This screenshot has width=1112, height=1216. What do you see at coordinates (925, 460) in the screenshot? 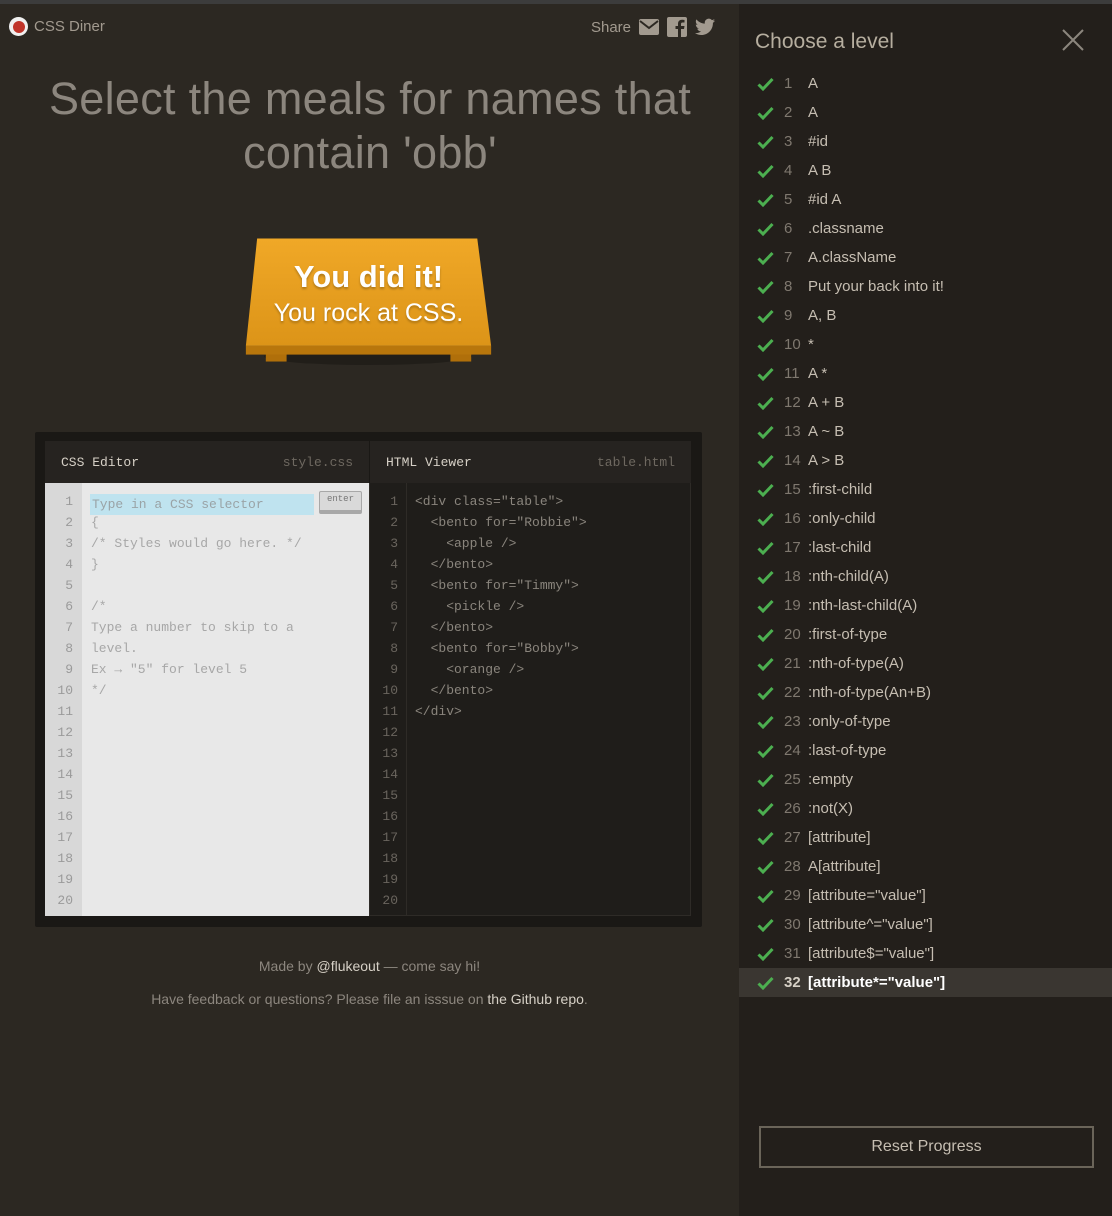
I see `level-item: 14 A > B` at bounding box center [925, 460].